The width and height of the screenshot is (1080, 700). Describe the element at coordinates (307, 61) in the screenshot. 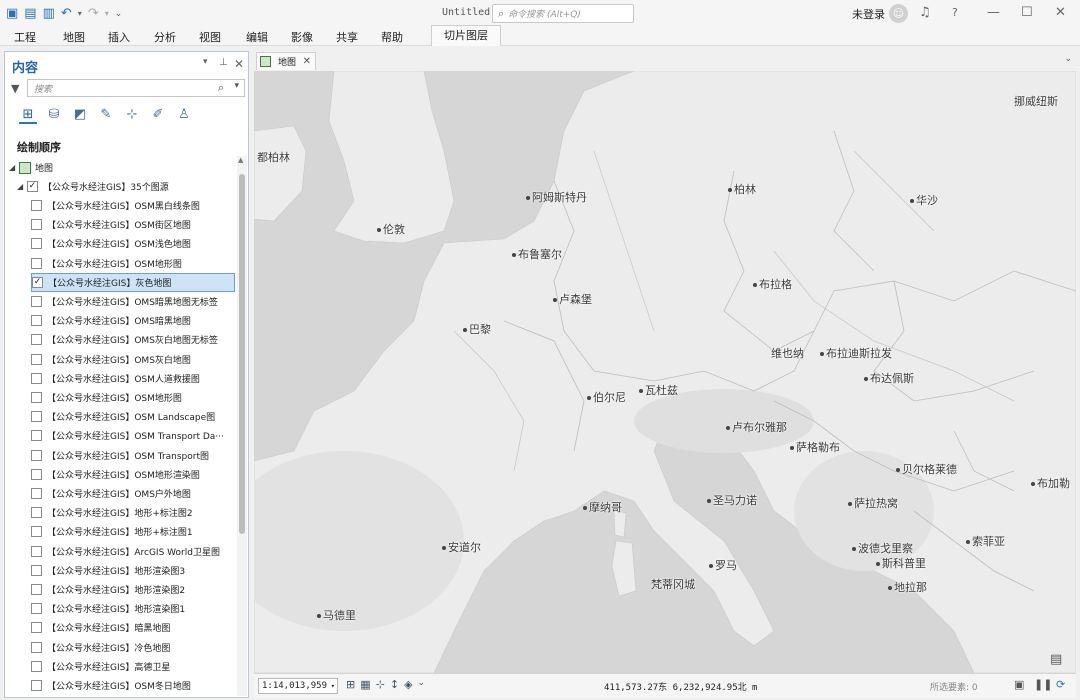

I see `close-tab-icon: ✕` at that location.